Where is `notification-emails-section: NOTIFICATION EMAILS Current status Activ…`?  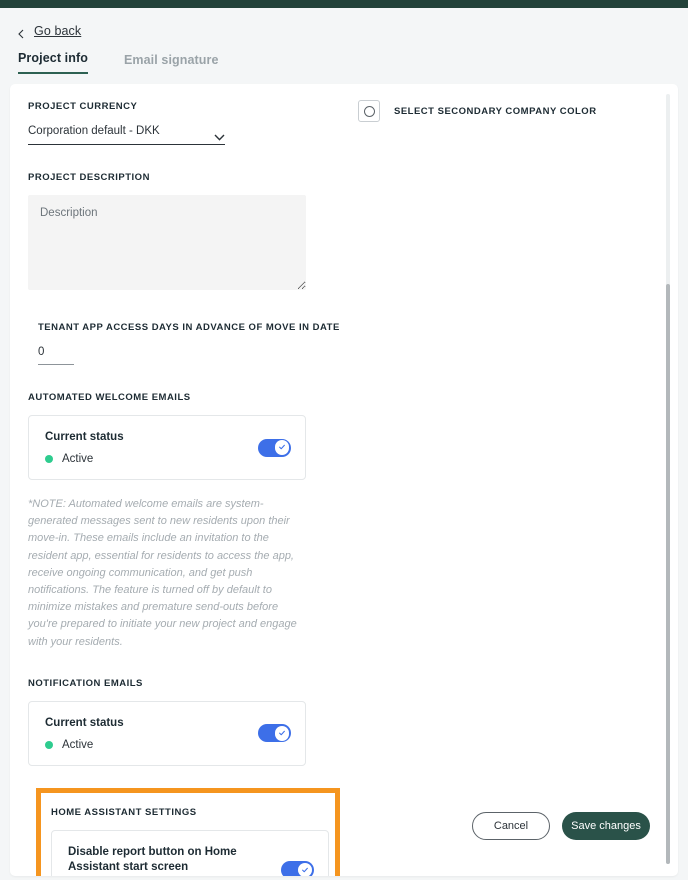 notification-emails-section: NOTIFICATION EMAILS Current status Activ… is located at coordinates (184, 721).